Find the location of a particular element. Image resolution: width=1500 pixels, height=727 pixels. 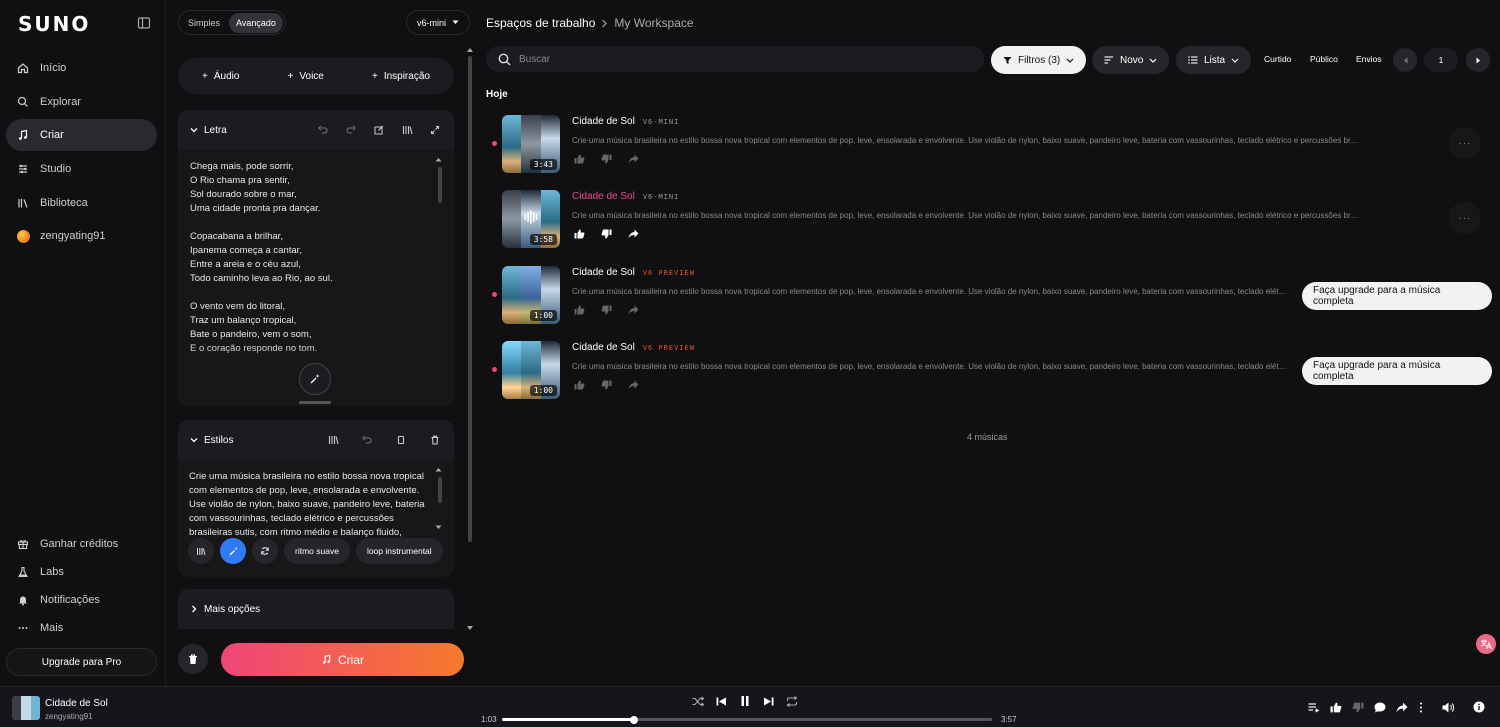

nav-item-biblioteca: Biblioteca is located at coordinates (81, 203).